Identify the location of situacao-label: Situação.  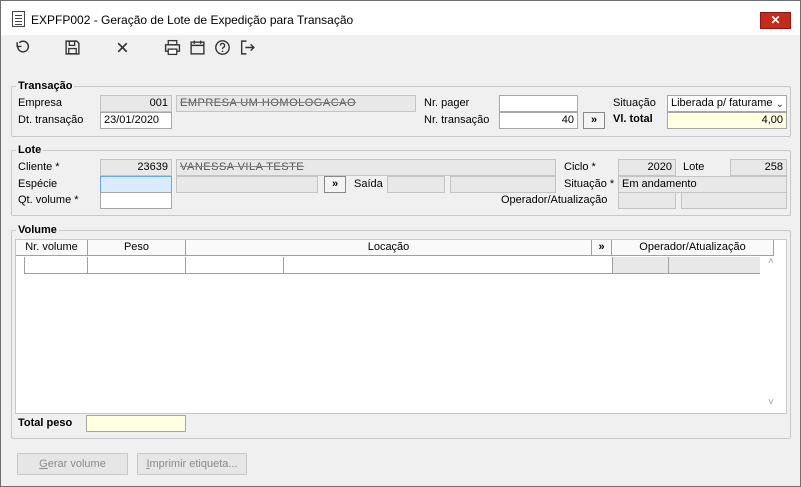
(634, 103).